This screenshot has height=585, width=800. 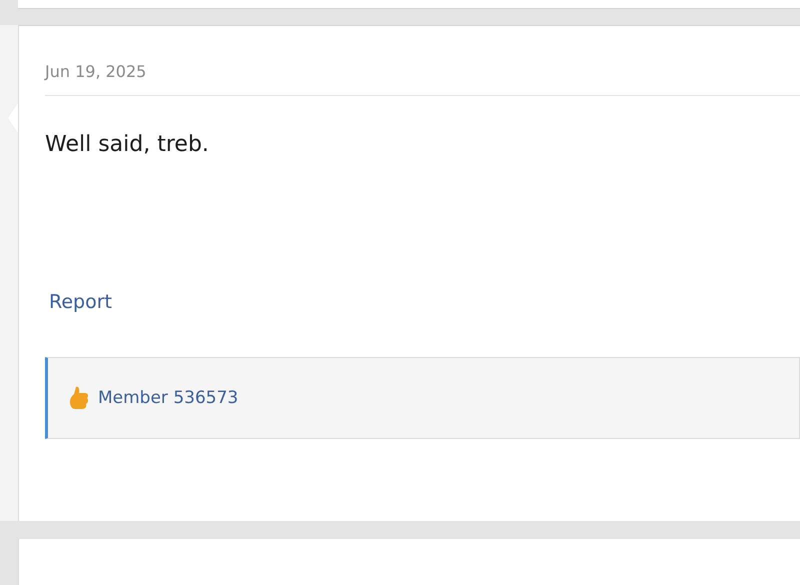 I want to click on thumbs-up-icon, so click(x=79, y=398).